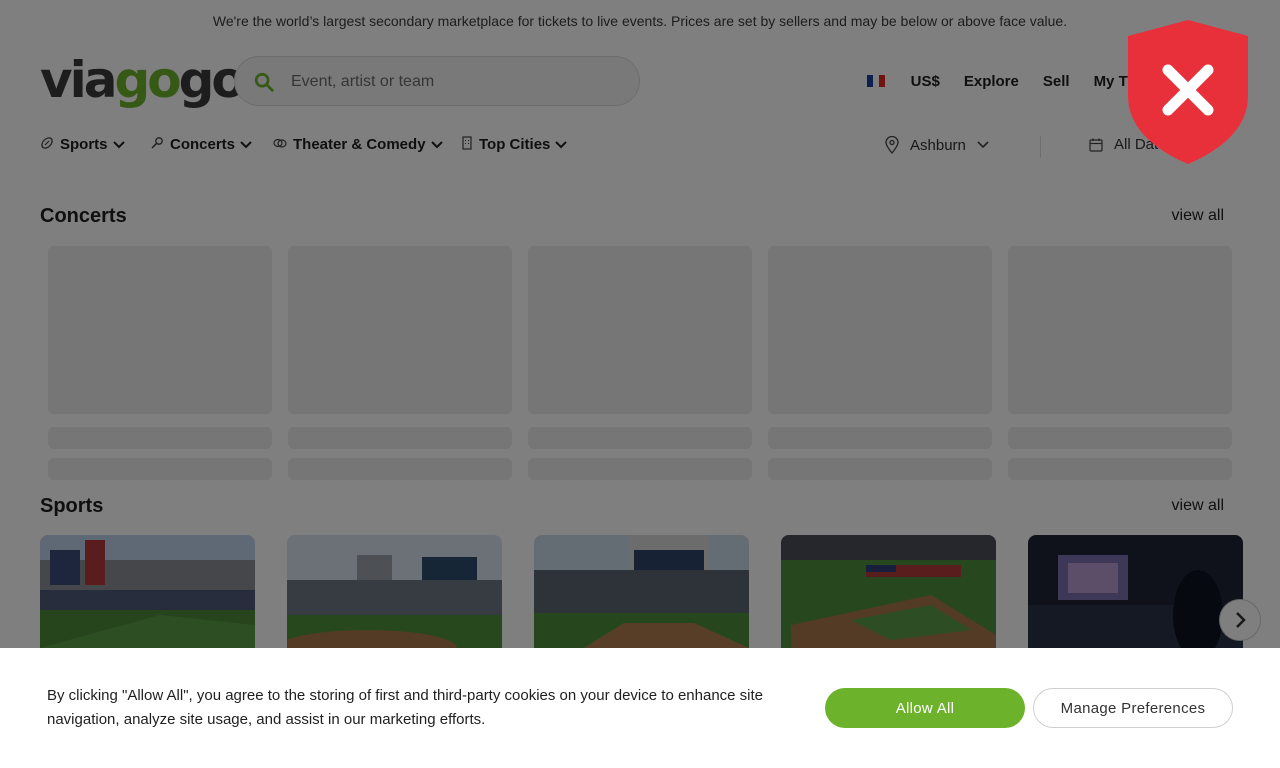  Describe the element at coordinates (1188, 92) in the screenshot. I see `security-shield-icon` at that location.